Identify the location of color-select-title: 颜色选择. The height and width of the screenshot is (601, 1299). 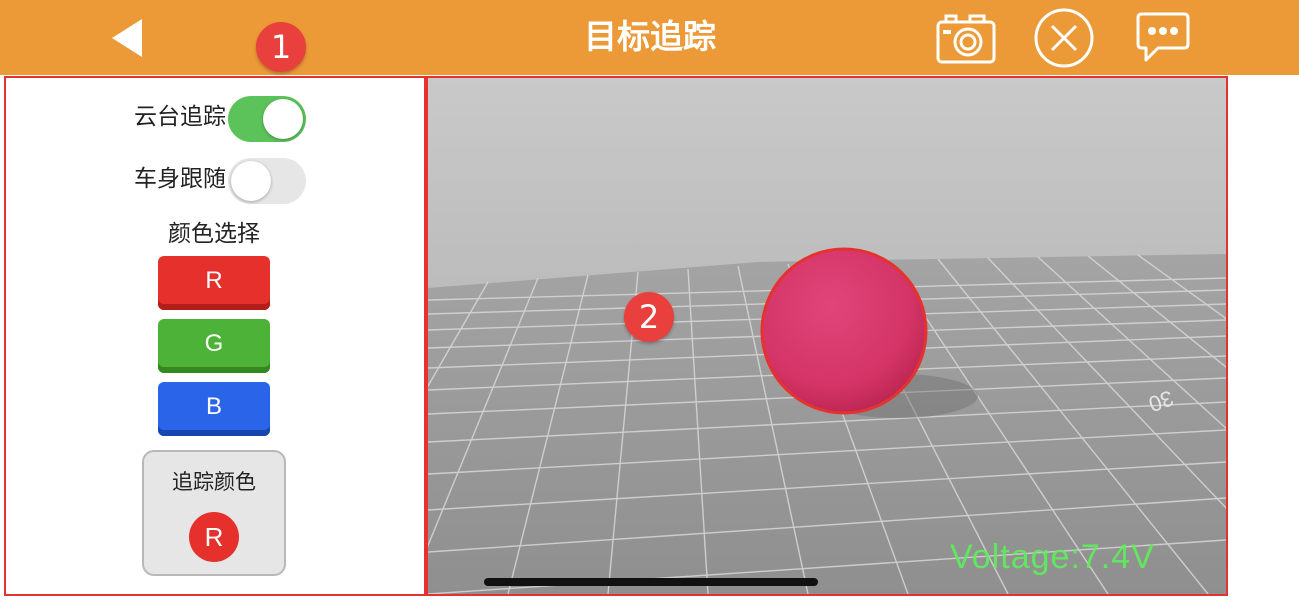
(214, 234).